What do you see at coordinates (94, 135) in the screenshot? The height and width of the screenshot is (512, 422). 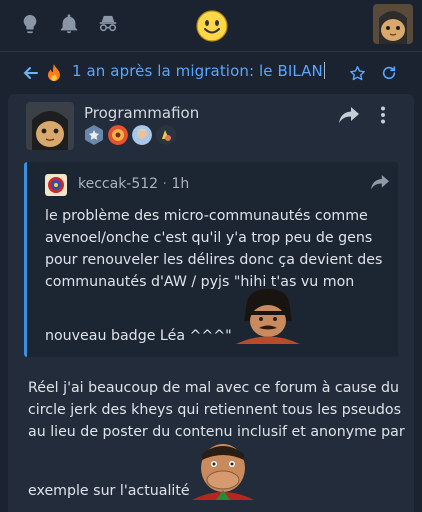 I see `star-badge` at bounding box center [94, 135].